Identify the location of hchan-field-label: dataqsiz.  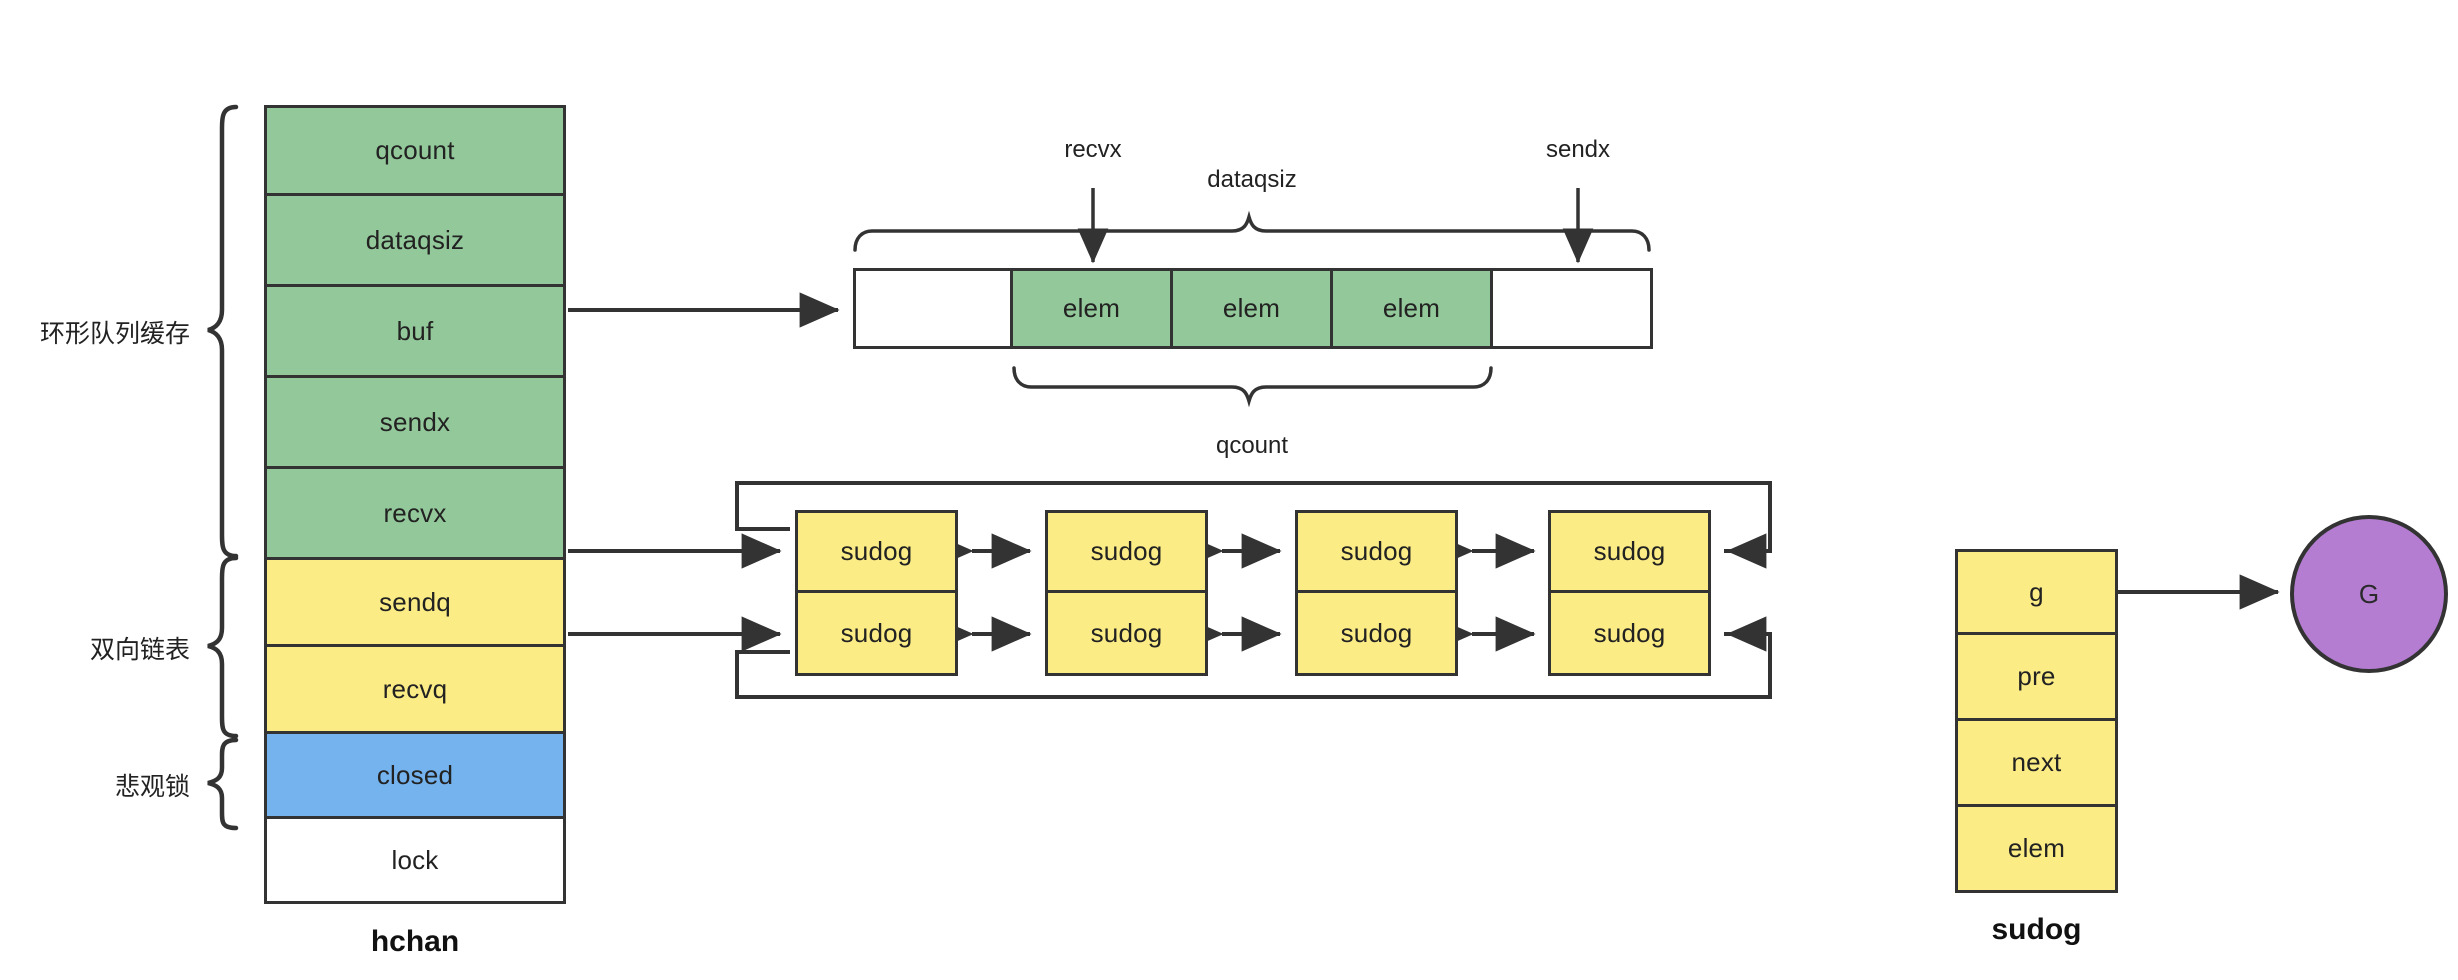
(415, 239).